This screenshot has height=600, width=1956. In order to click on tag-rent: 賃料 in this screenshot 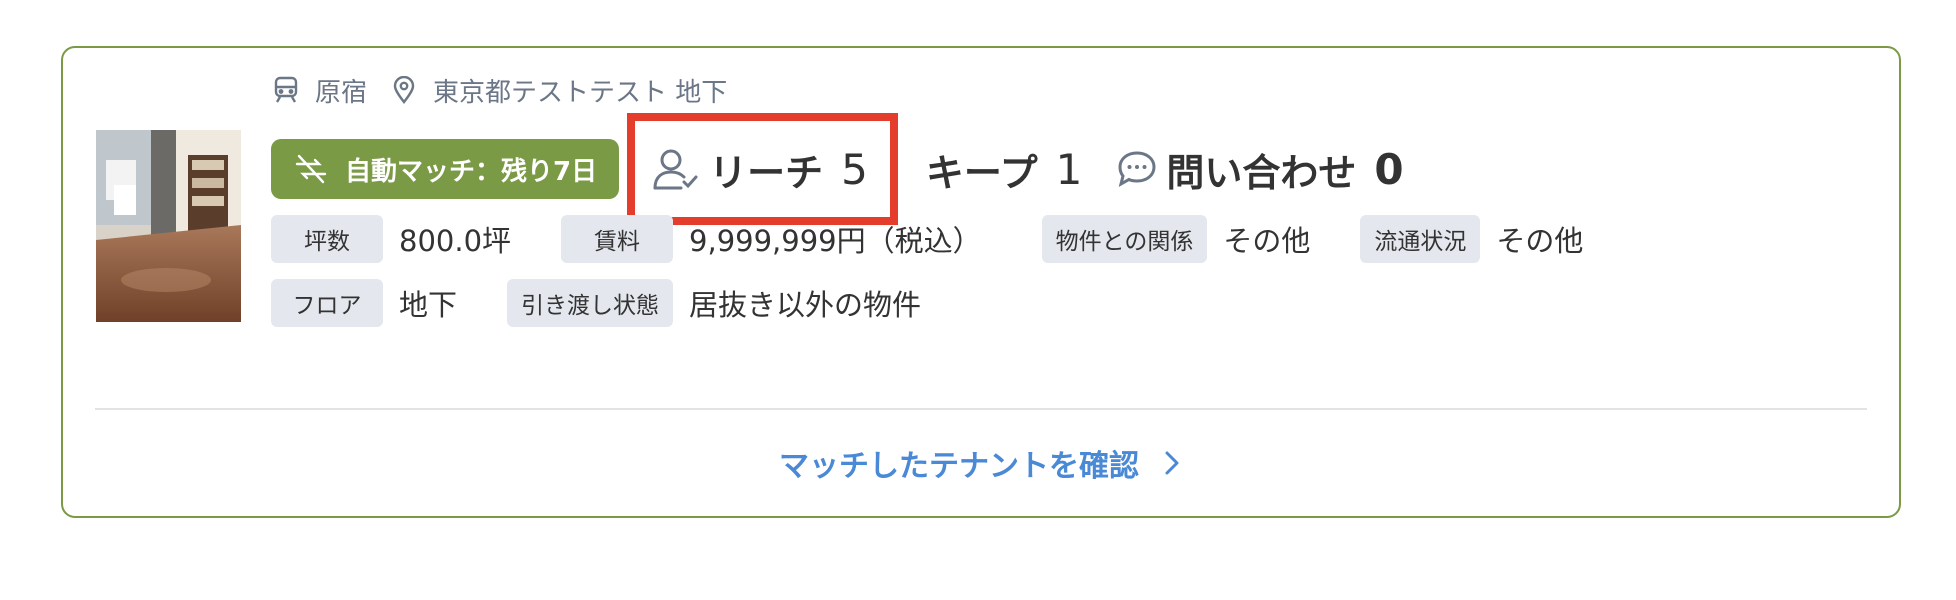, I will do `click(617, 239)`.